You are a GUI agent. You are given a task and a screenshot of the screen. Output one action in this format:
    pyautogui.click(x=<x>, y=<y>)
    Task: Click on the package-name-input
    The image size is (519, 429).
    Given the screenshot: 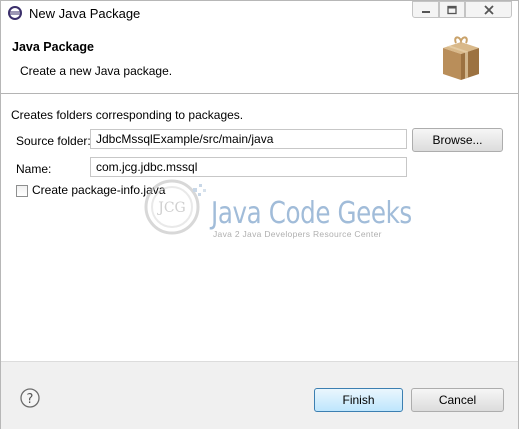 What is the action you would take?
    pyautogui.click(x=248, y=167)
    